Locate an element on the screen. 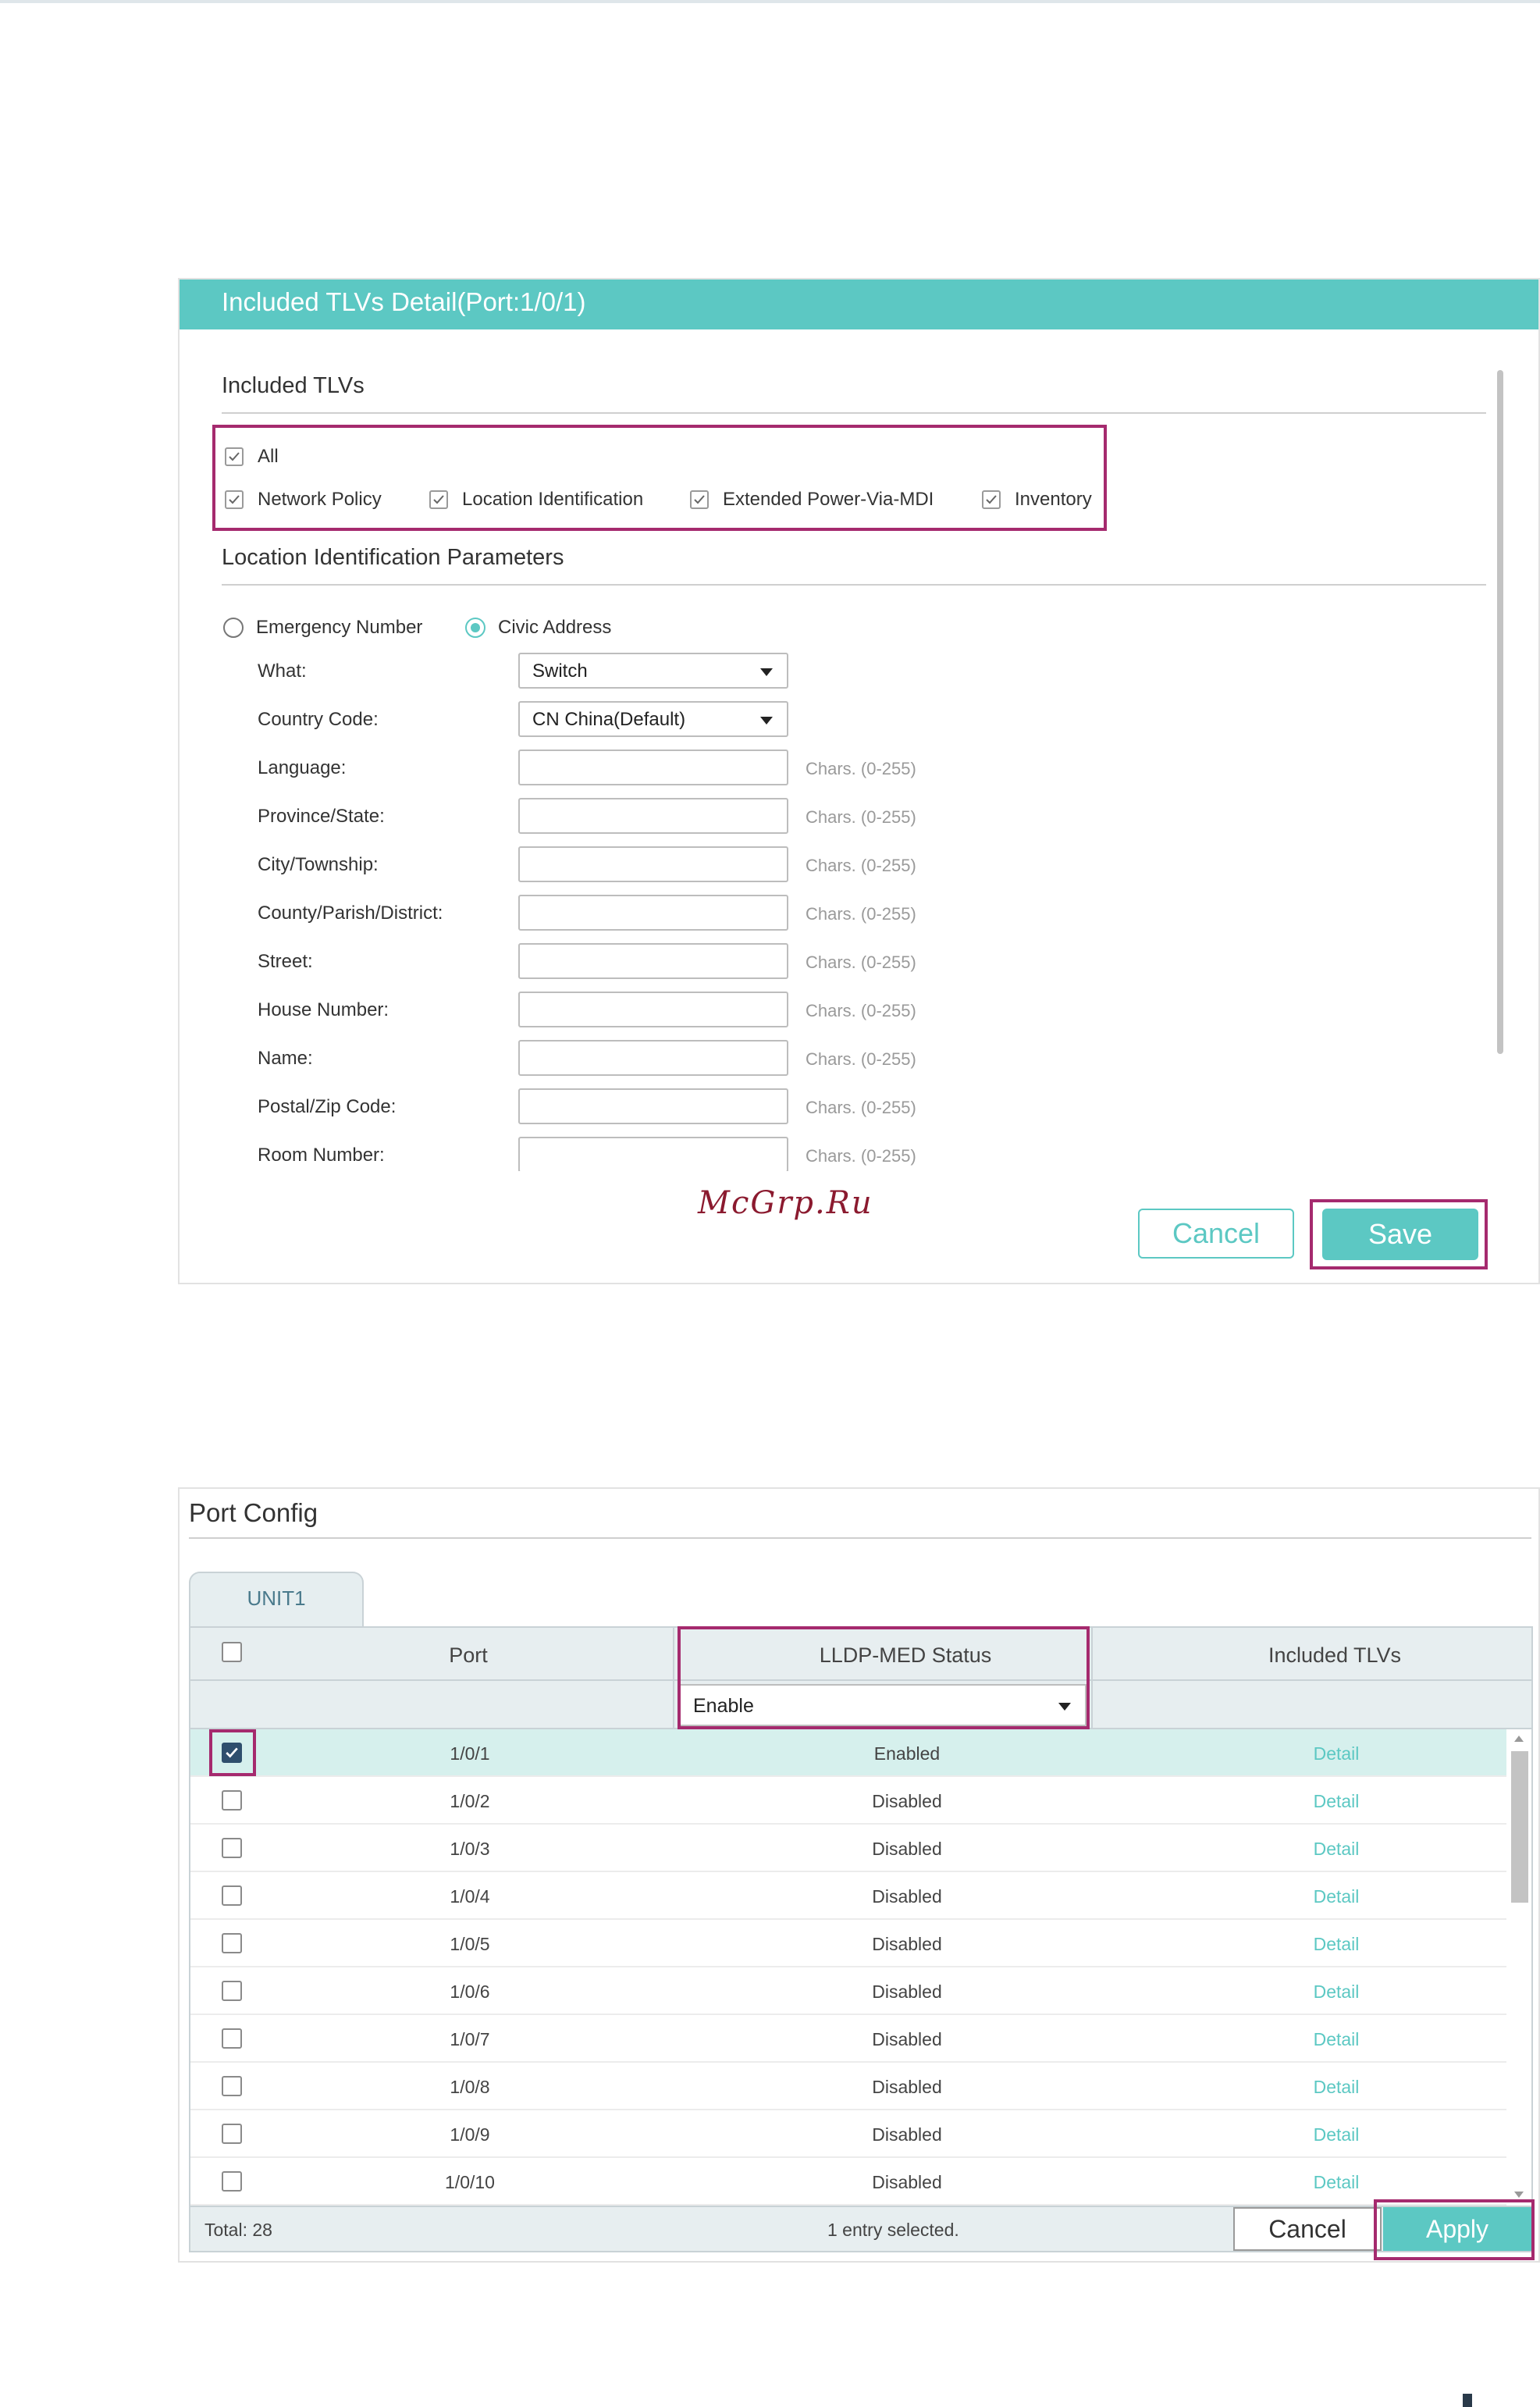 This screenshot has height=2407, width=1540. civic-address-option: Civic Address is located at coordinates (538, 628).